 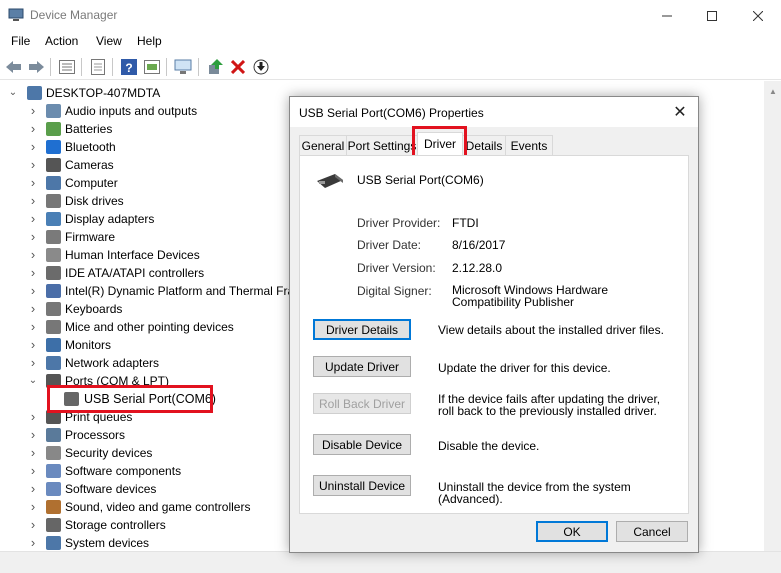 I want to click on update-driver-icon, so click(x=215, y=67).